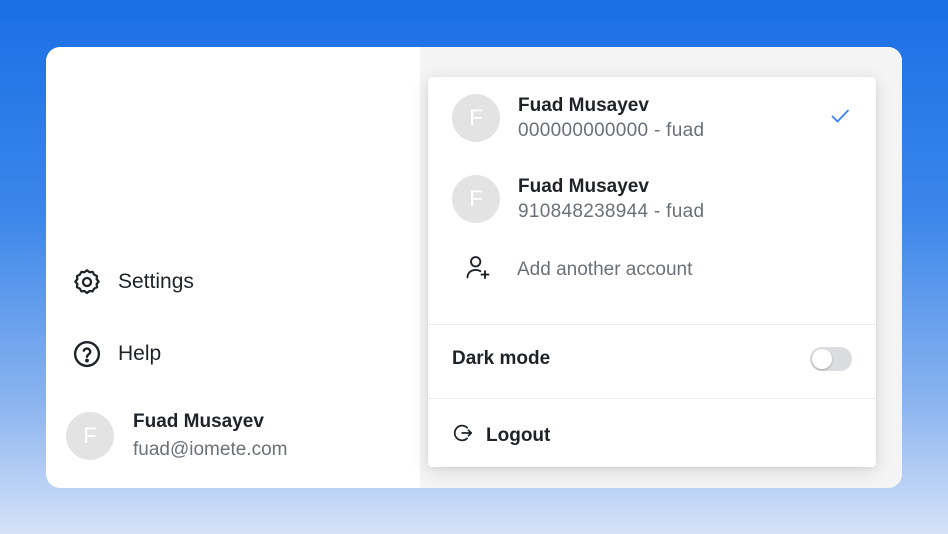  I want to click on account-item: F Fuad Musayev 000000000000 - fuad, so click(652, 118).